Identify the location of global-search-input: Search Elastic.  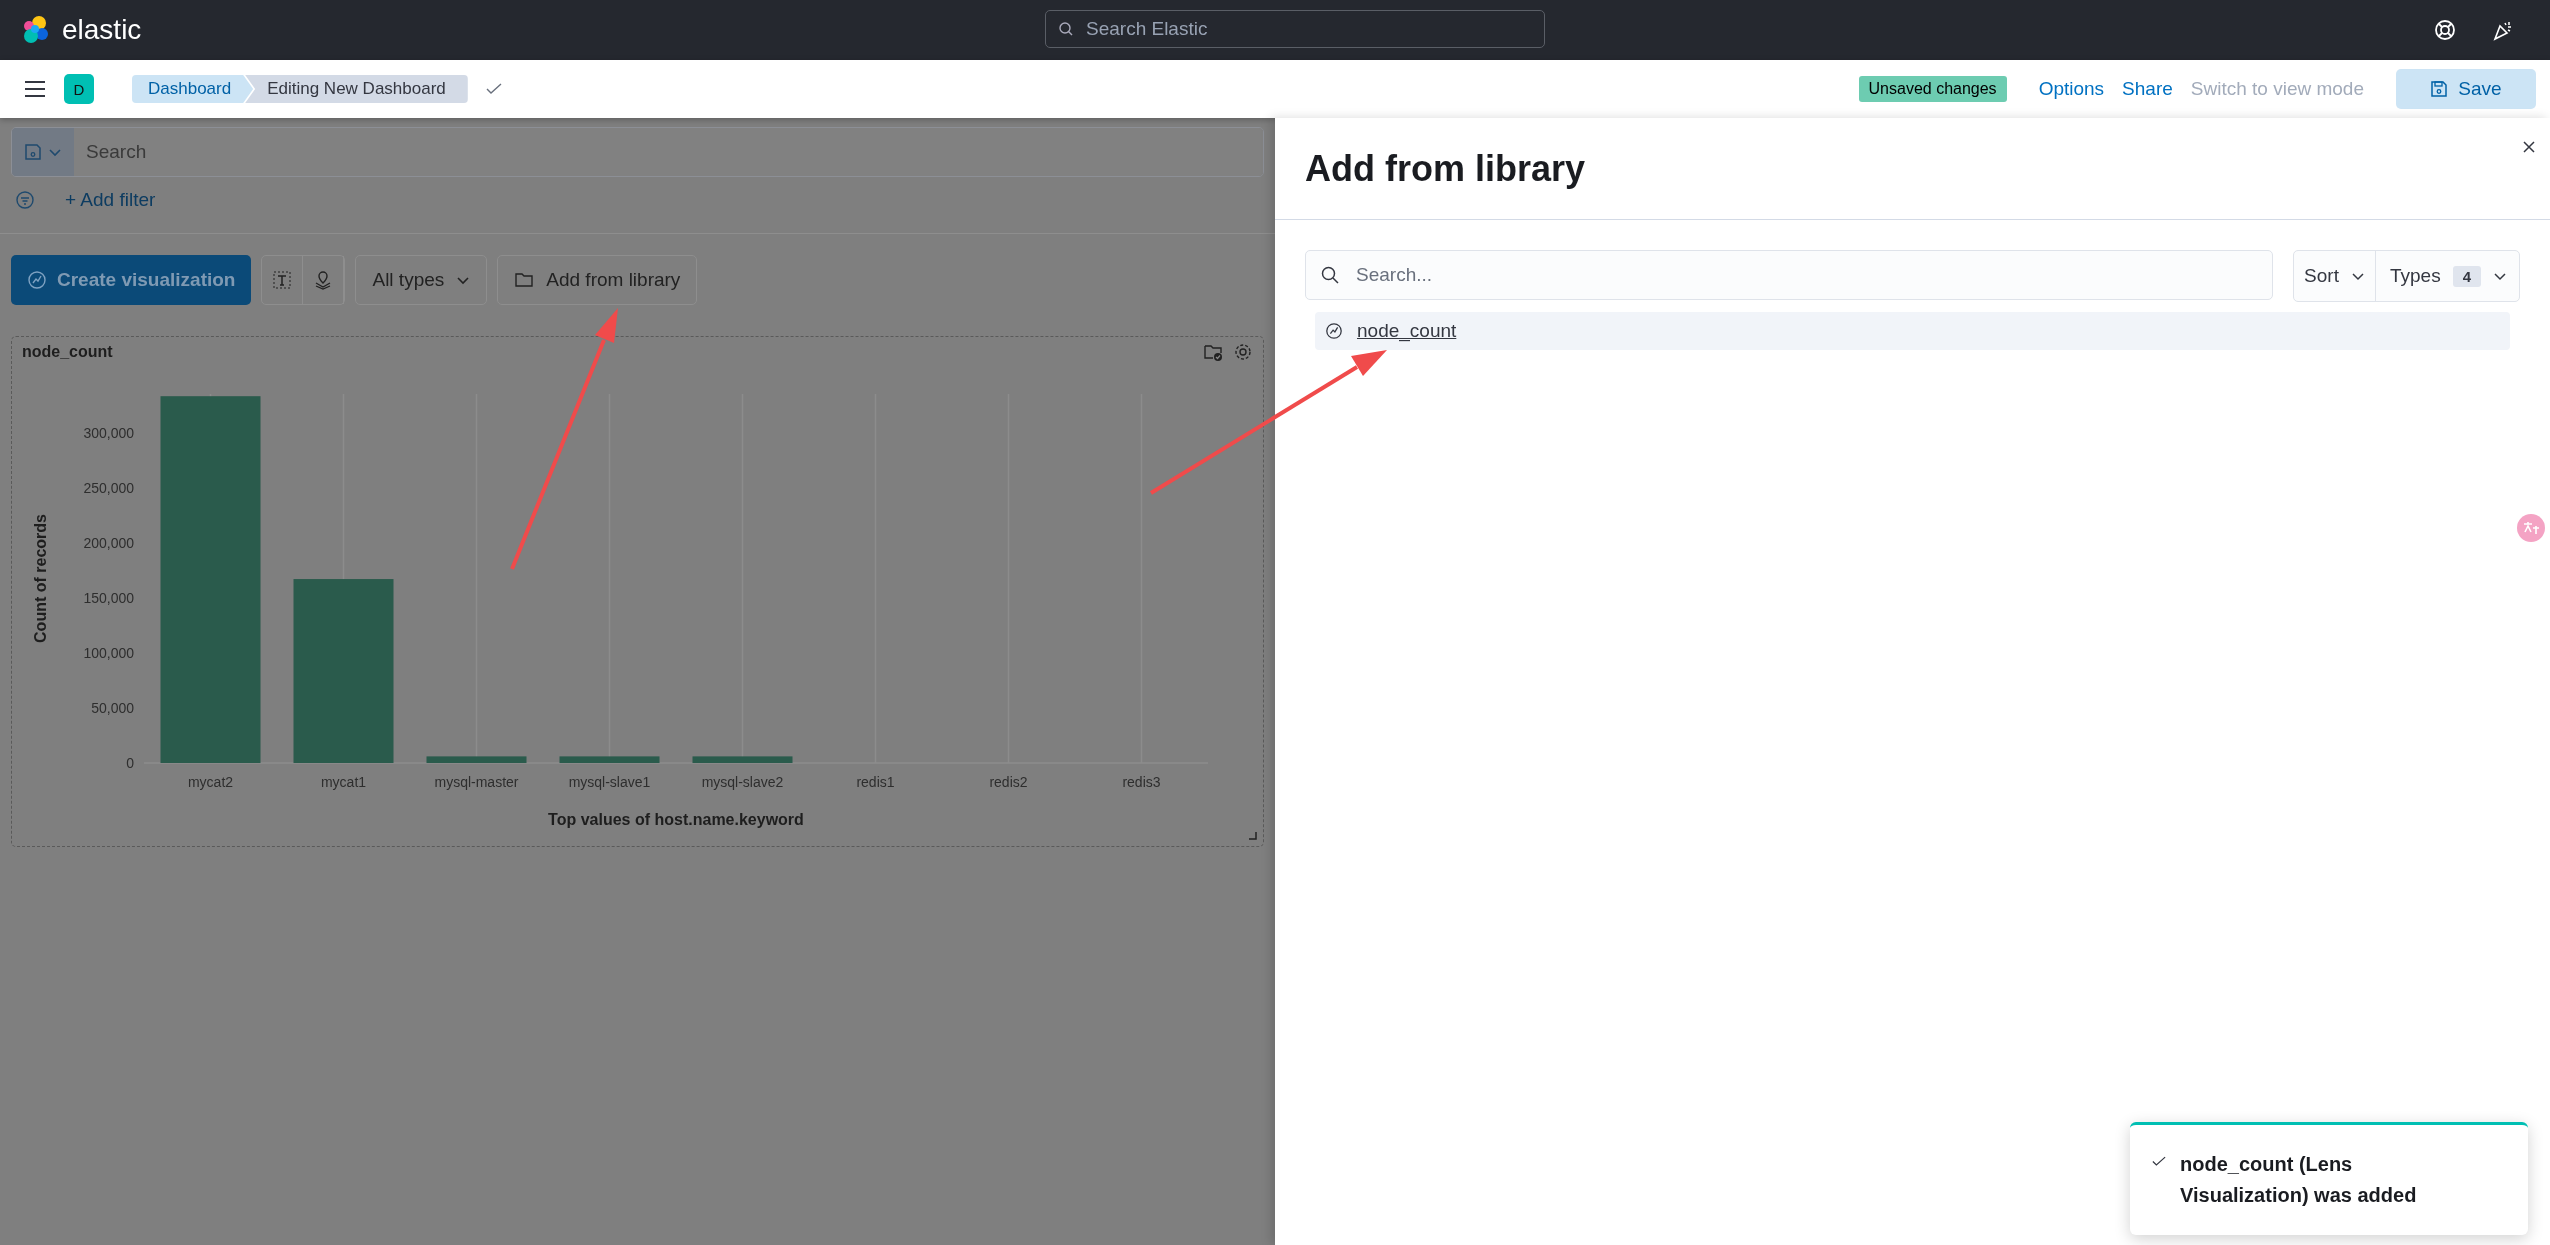
(1308, 29).